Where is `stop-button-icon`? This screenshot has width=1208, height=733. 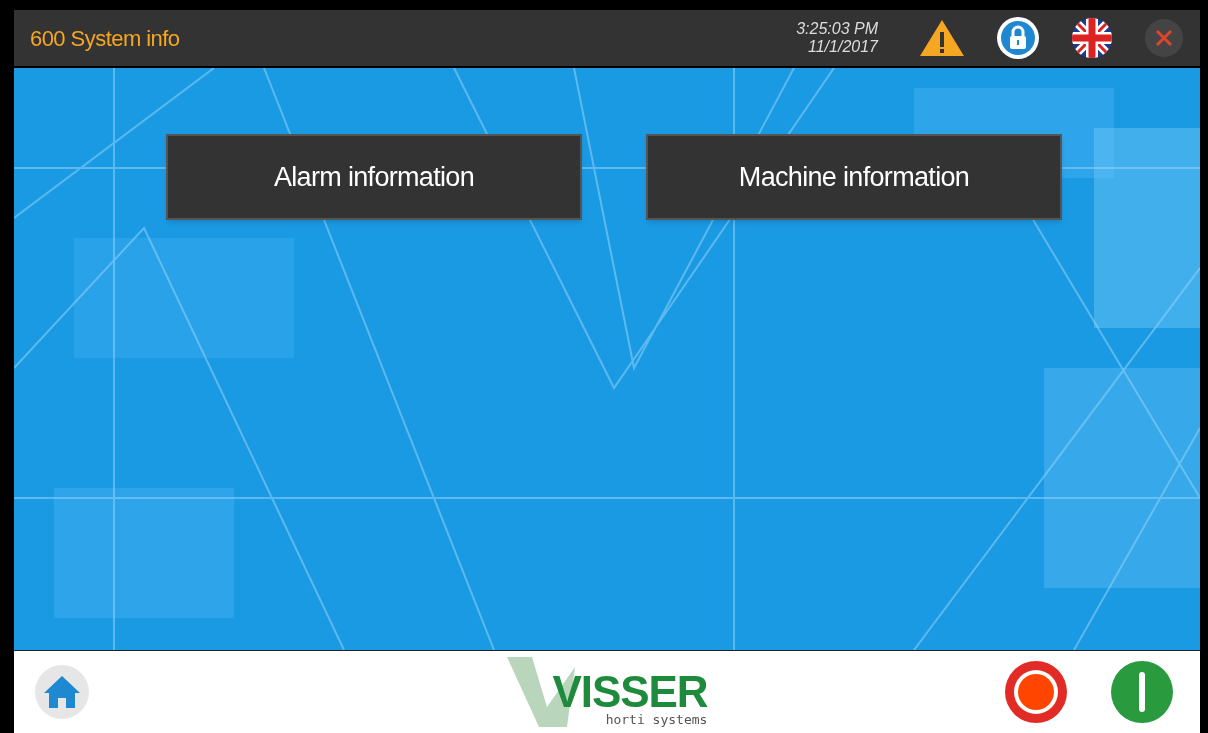 stop-button-icon is located at coordinates (1036, 692).